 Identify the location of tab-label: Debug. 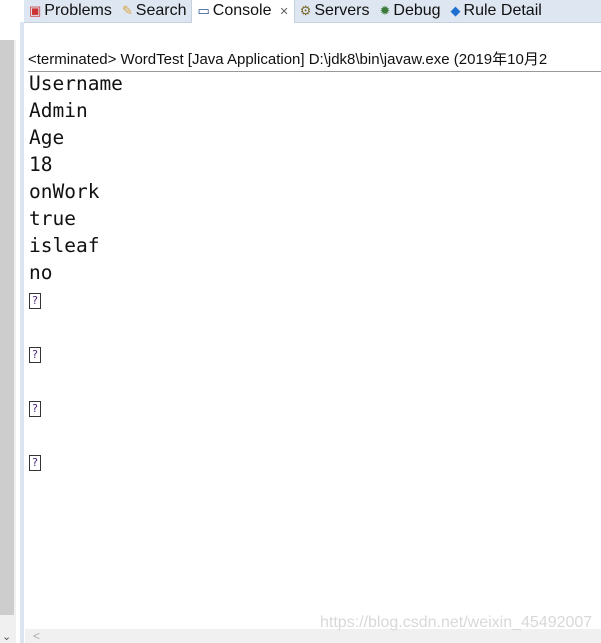
(417, 10).